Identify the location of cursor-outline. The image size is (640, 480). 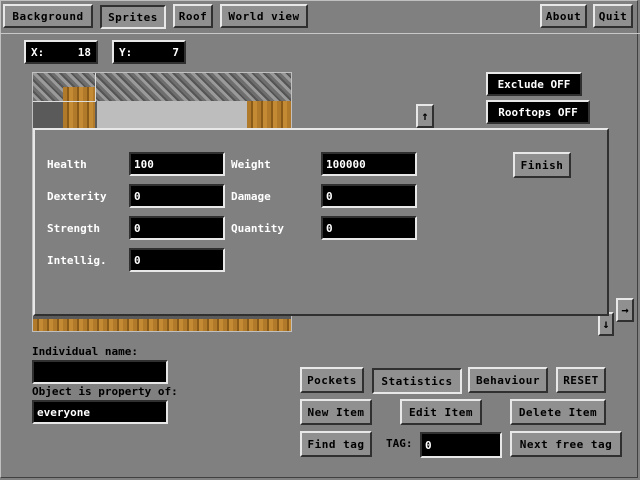
(64, 87).